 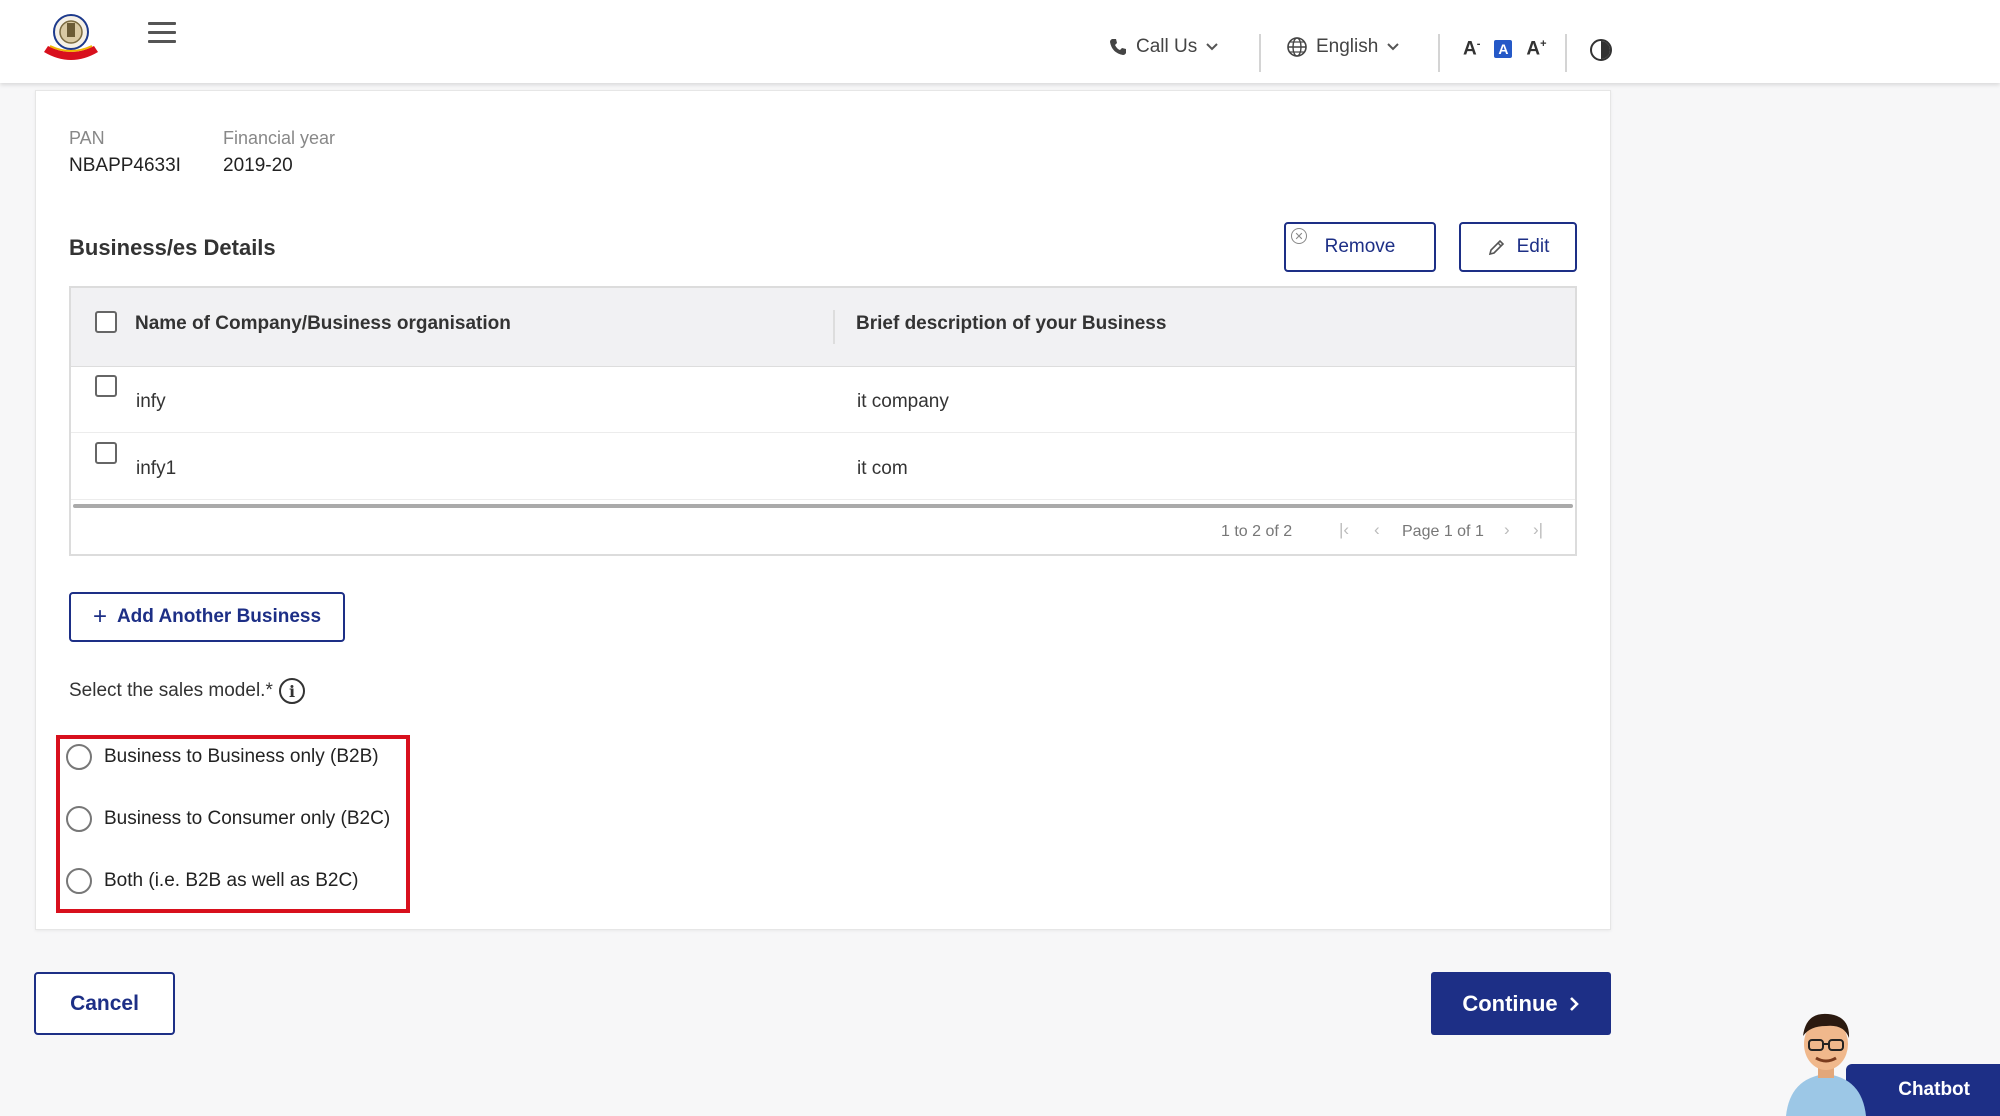 What do you see at coordinates (1299, 236) in the screenshot?
I see `close-icon: ✕` at bounding box center [1299, 236].